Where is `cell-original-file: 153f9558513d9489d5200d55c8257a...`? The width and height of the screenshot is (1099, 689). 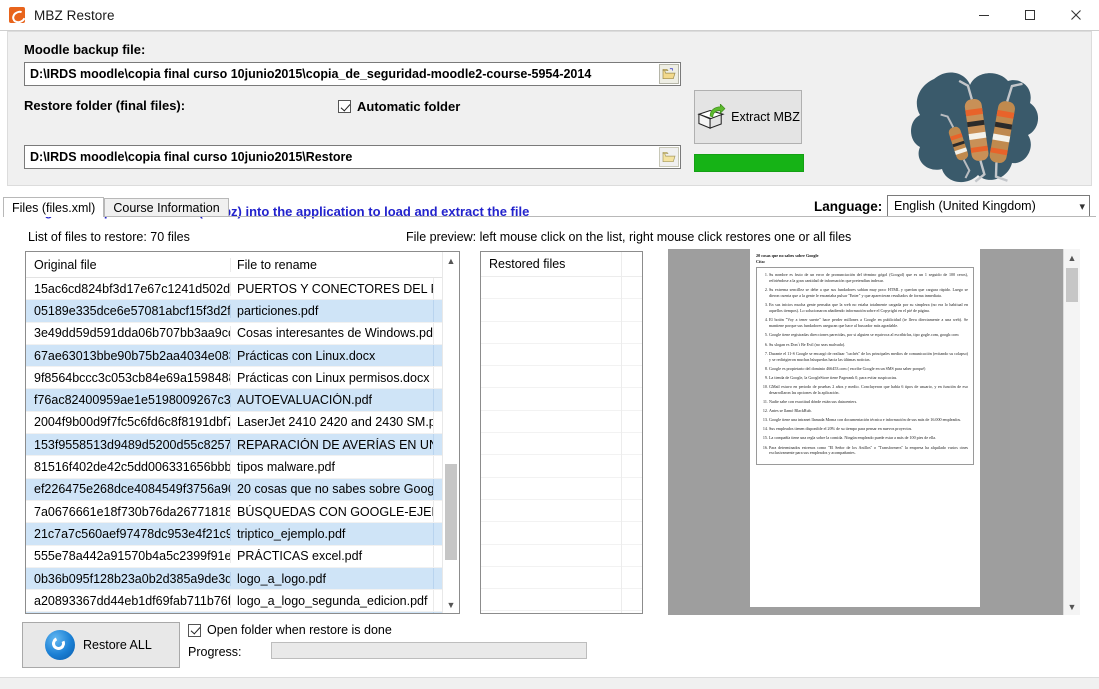 cell-original-file: 153f9558513d9489d5200d55c8257a... is located at coordinates (132, 444).